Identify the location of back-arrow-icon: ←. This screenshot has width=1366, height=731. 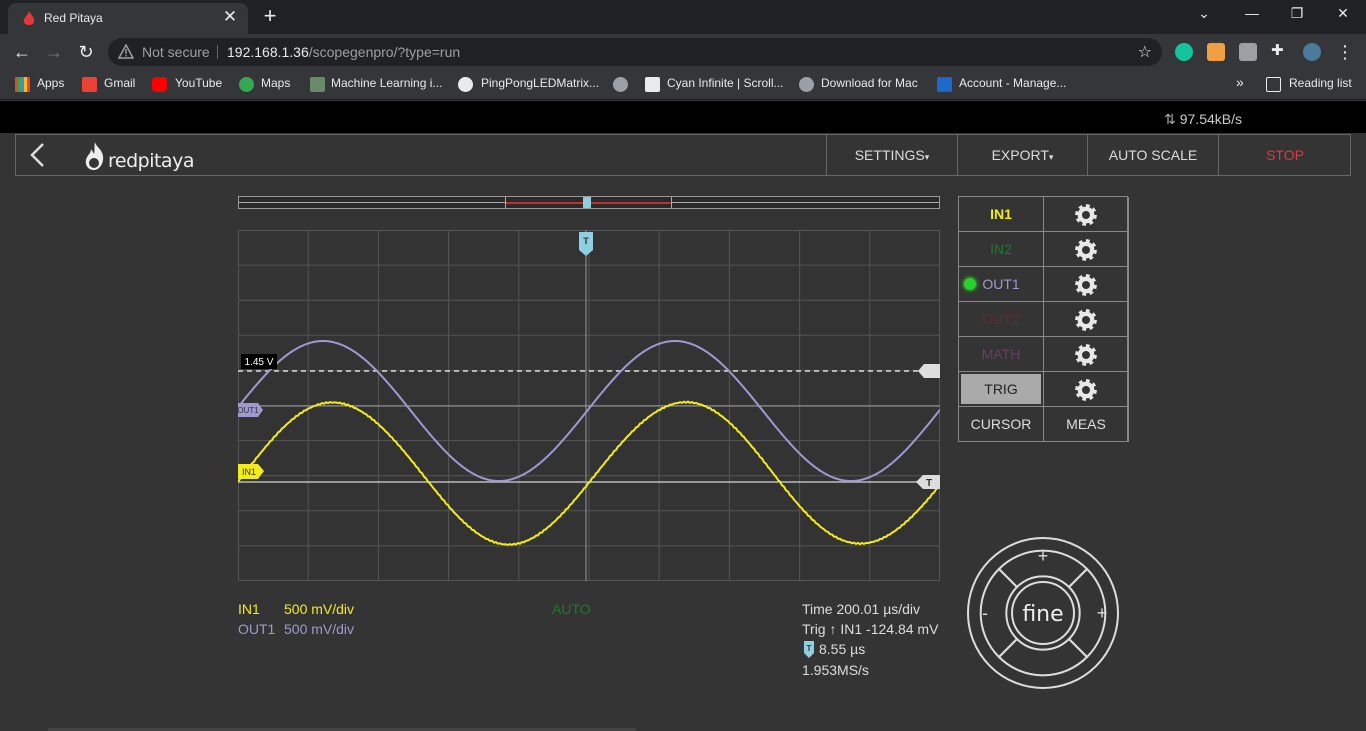
(22, 52).